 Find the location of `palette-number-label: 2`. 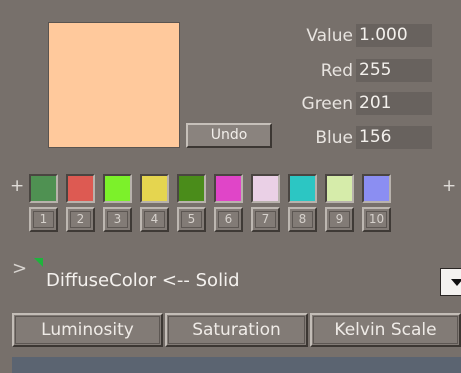

palette-number-label: 2 is located at coordinates (80, 219).